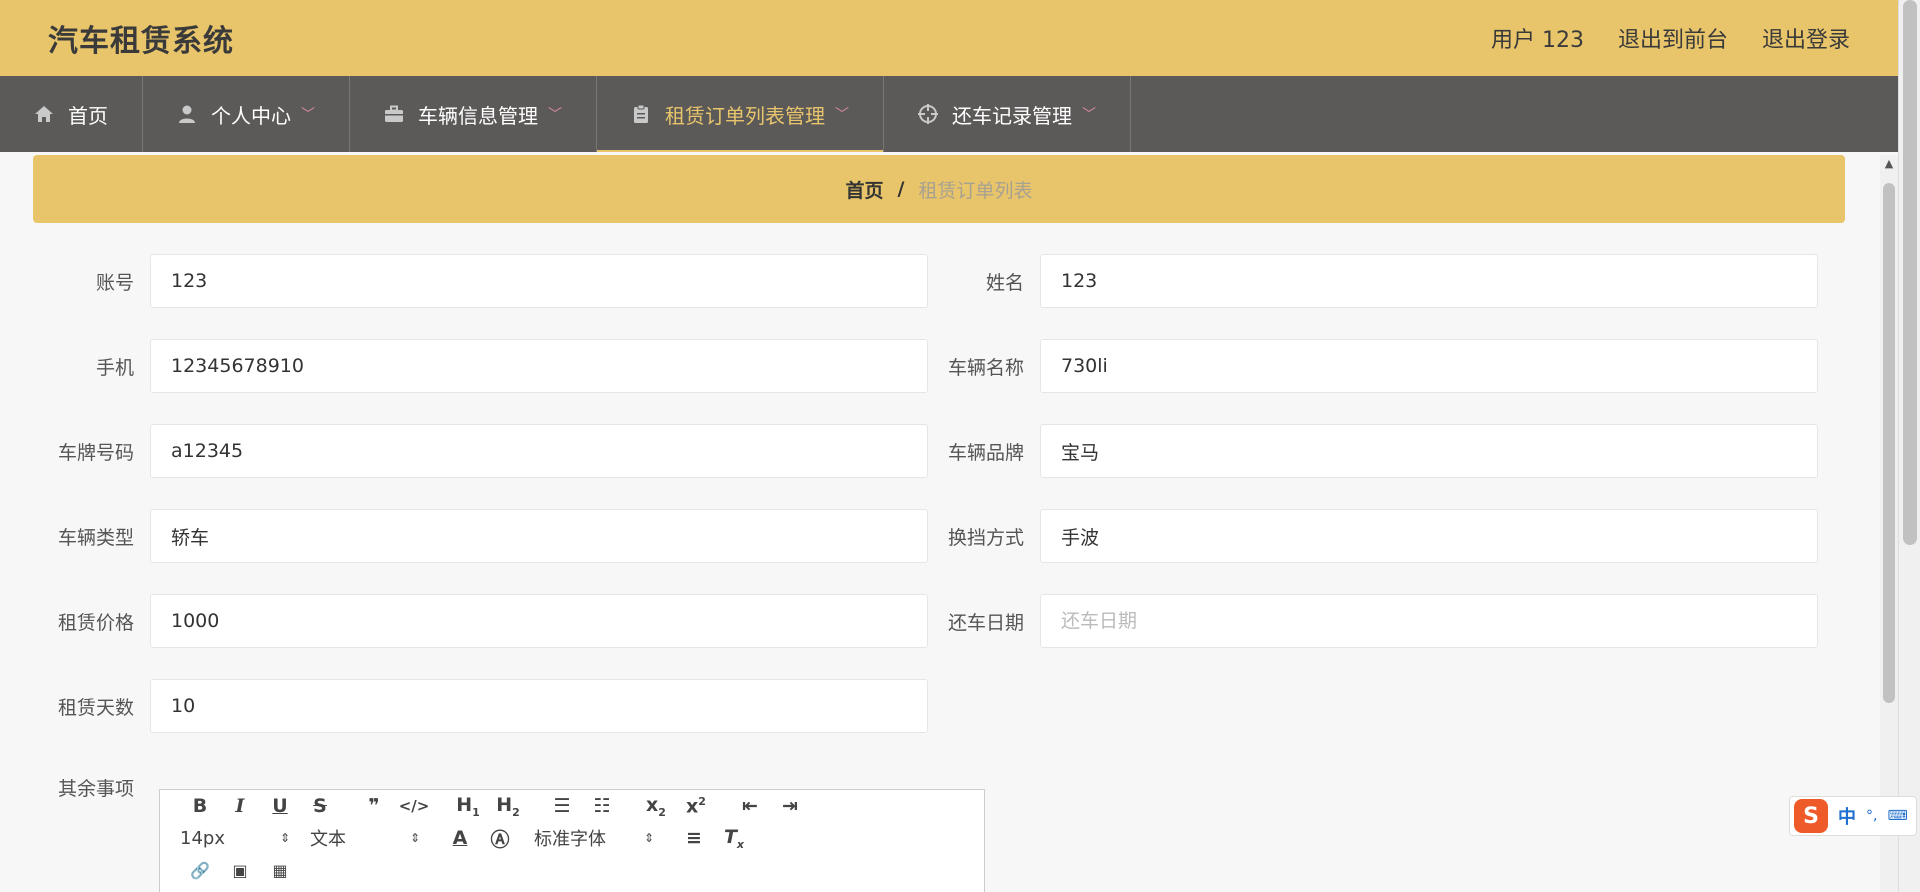  What do you see at coordinates (1871, 816) in the screenshot?
I see `ime-punct: °,` at bounding box center [1871, 816].